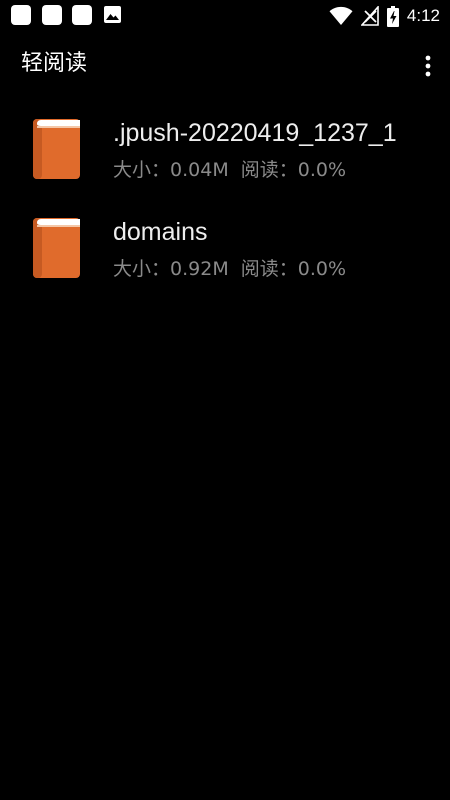 The image size is (450, 800). Describe the element at coordinates (423, 15) in the screenshot. I see `clock: 4:12` at that location.